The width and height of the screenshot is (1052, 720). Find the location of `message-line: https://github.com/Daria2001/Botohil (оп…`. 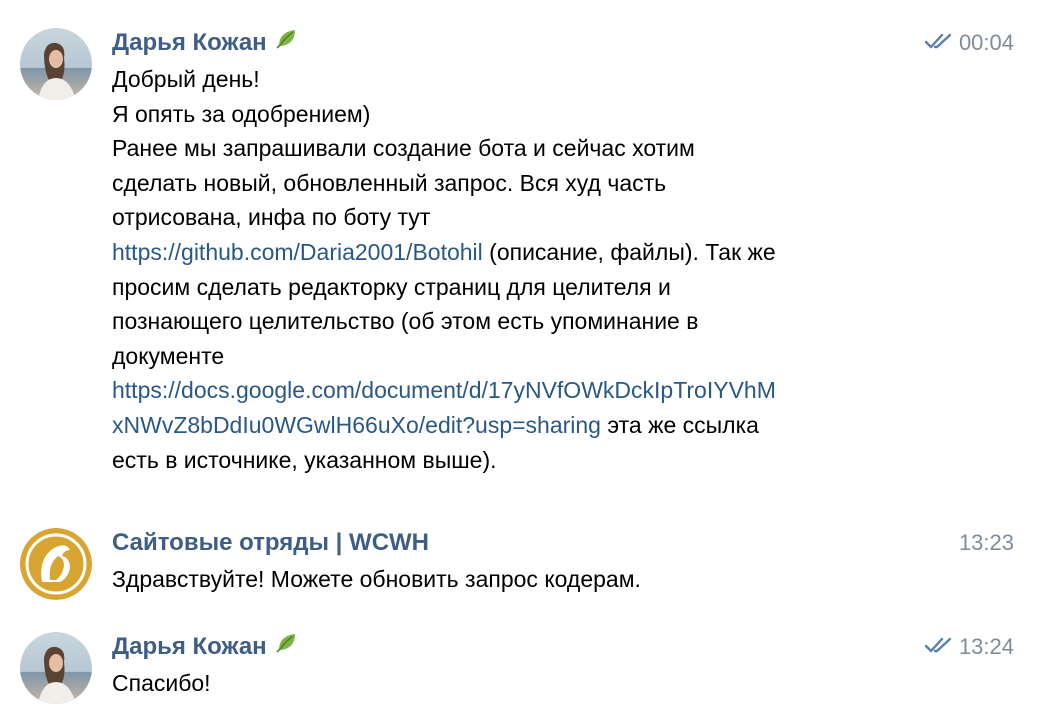

message-line: https://github.com/Daria2001/Botohil (оп… is located at coordinates (507, 252).